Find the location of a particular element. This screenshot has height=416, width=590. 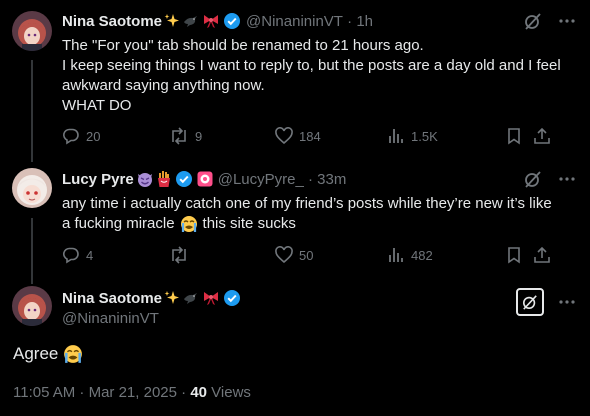

post-text: Agree is located at coordinates (48, 354).